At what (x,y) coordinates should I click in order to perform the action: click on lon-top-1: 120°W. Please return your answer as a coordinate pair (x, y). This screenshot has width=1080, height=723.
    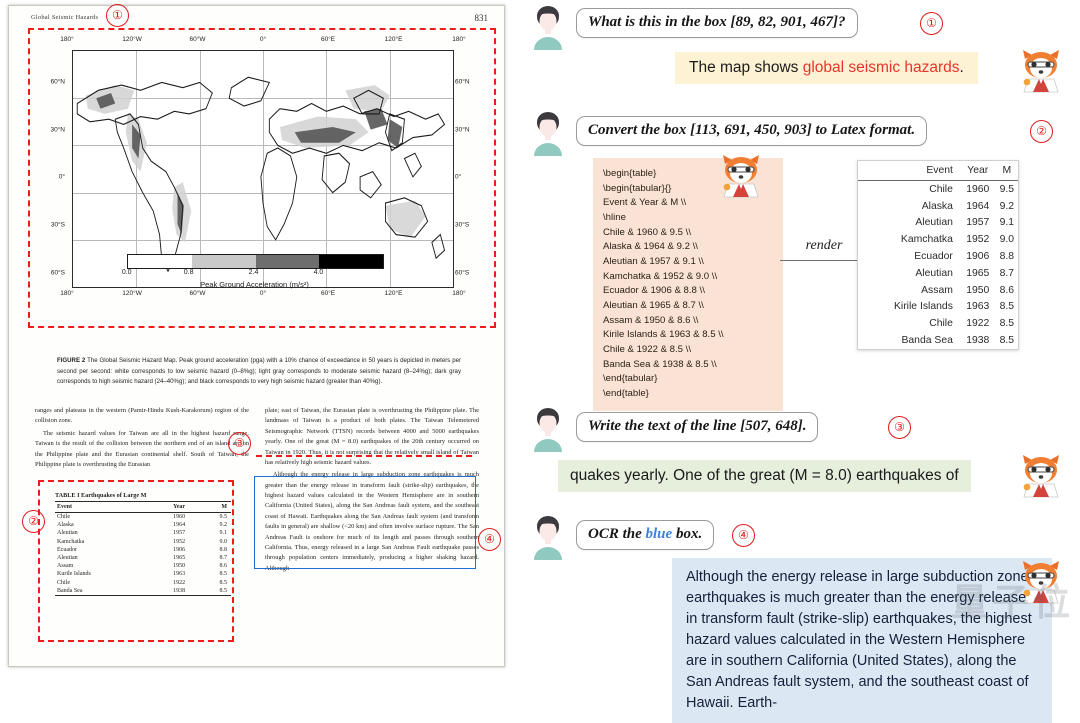
    Looking at the image, I should click on (132, 39).